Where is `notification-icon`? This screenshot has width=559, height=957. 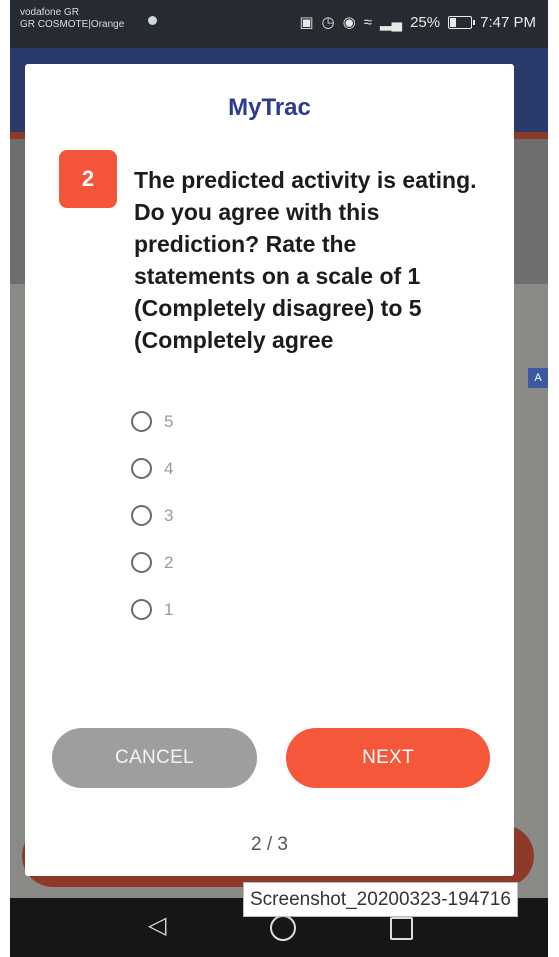
notification-icon is located at coordinates (152, 20).